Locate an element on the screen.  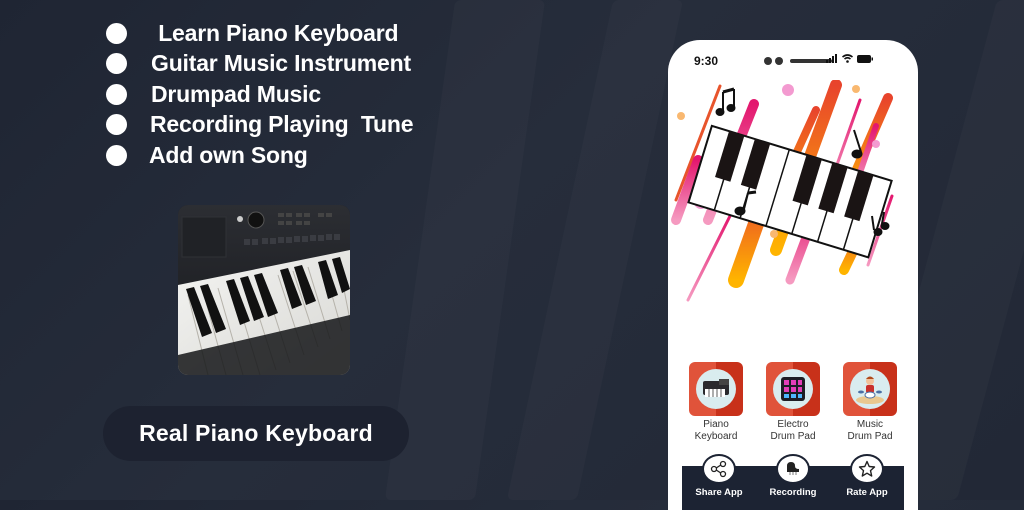
nav-label: Rate App is located at coordinates (867, 492).